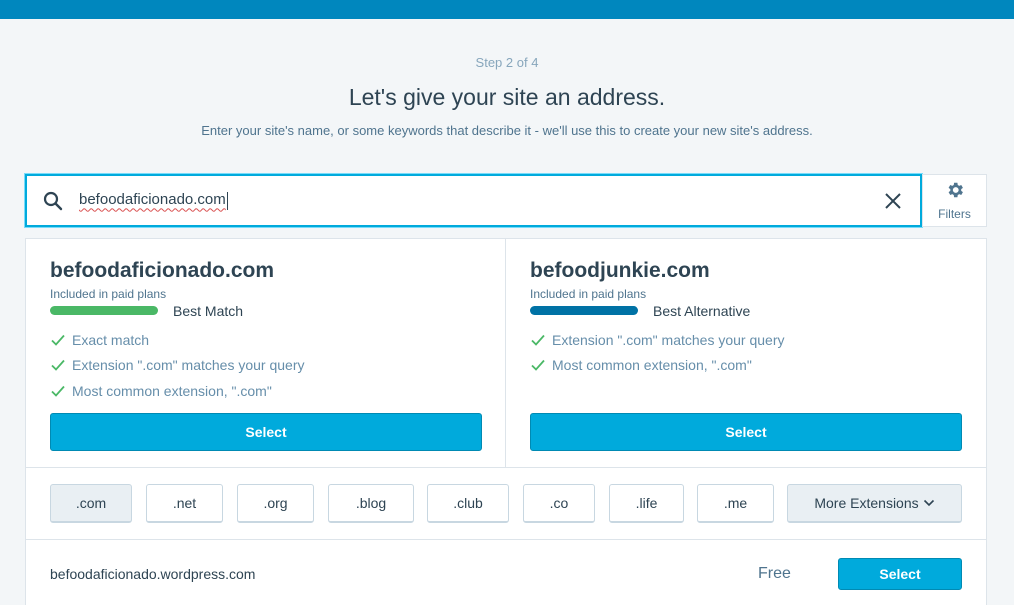 The width and height of the screenshot is (1014, 605). Describe the element at coordinates (184, 503) in the screenshot. I see `tld-button-net: .net` at that location.